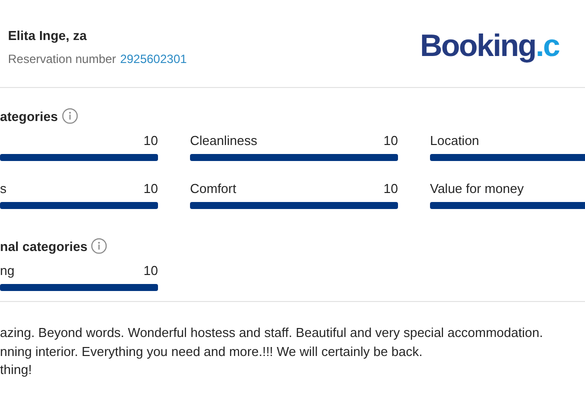 The image size is (585, 404). I want to click on section-title: nal categories, so click(44, 246).